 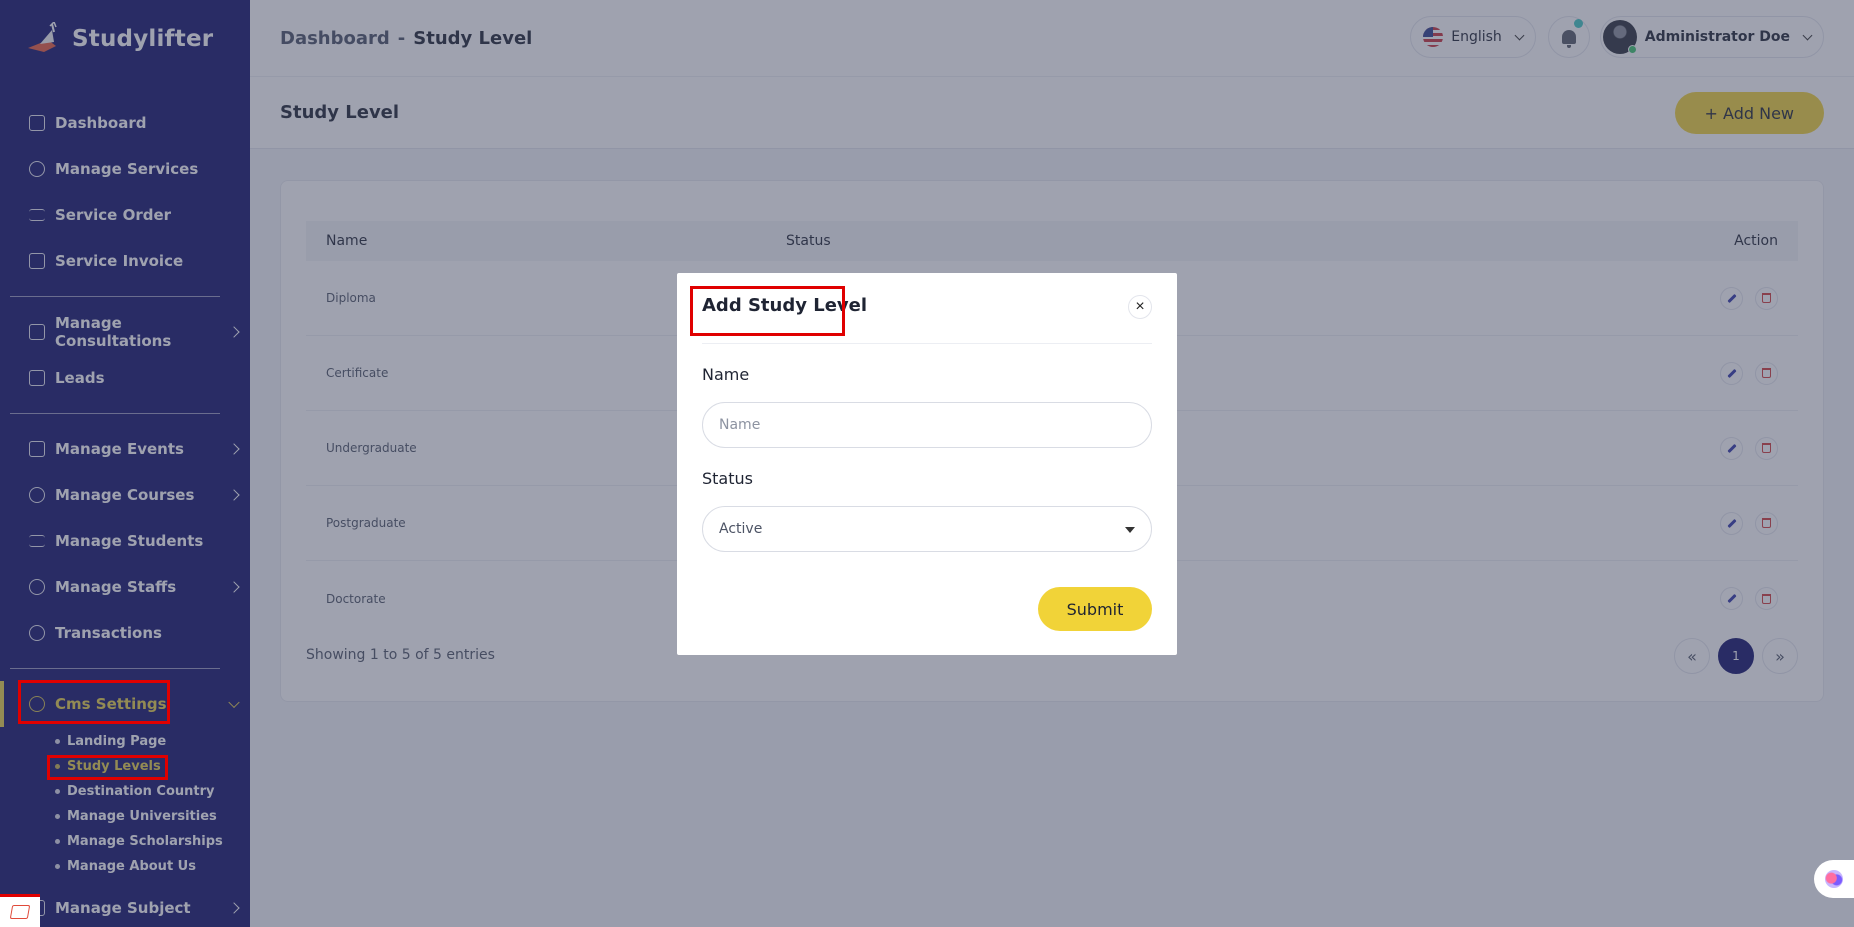 What do you see at coordinates (927, 425) in the screenshot?
I see `name-input` at bounding box center [927, 425].